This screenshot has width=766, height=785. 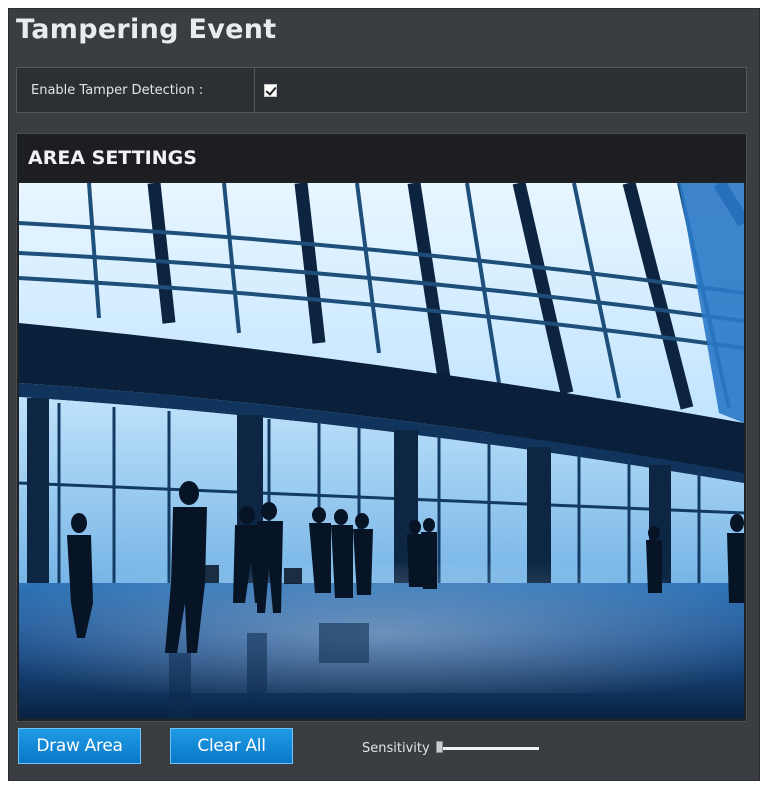 What do you see at coordinates (146, 29) in the screenshot?
I see `page-title: Tampering Event` at bounding box center [146, 29].